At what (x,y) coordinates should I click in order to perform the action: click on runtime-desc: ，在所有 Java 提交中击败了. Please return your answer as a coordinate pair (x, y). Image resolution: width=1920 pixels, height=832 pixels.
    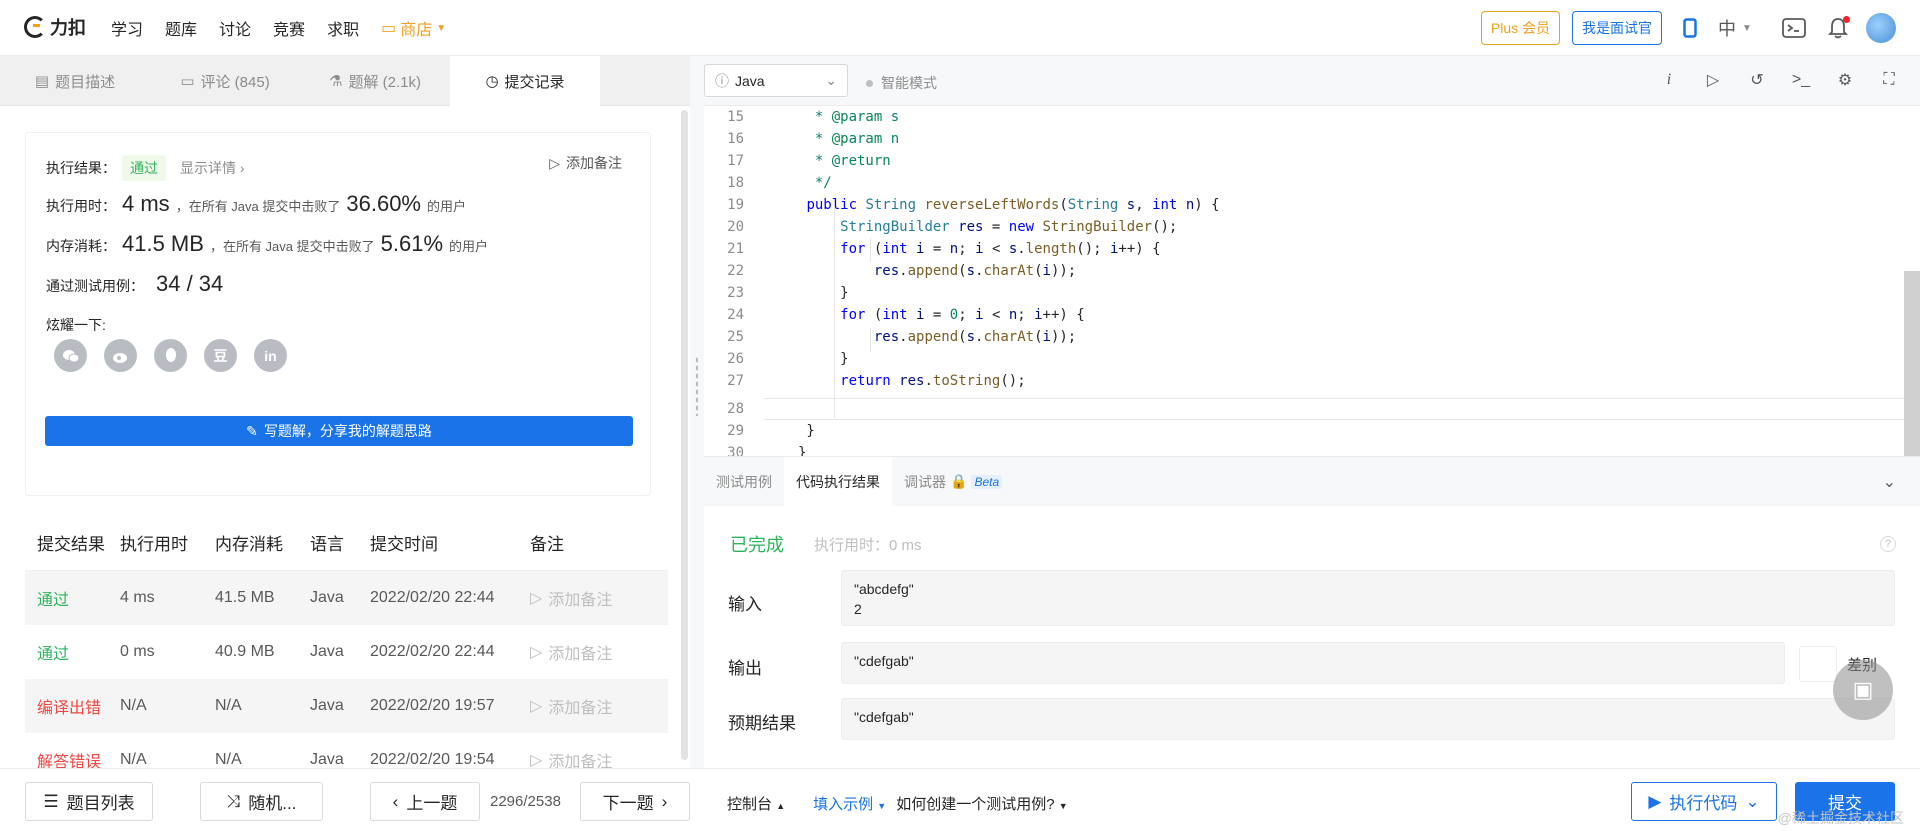
    Looking at the image, I should click on (258, 206).